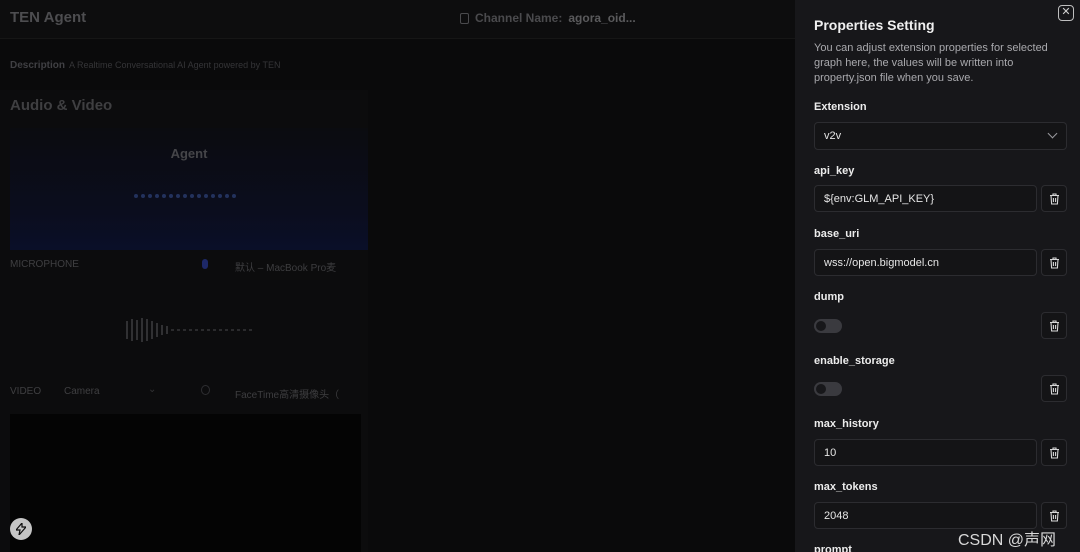  I want to click on delete-api-key-button, so click(1054, 198).